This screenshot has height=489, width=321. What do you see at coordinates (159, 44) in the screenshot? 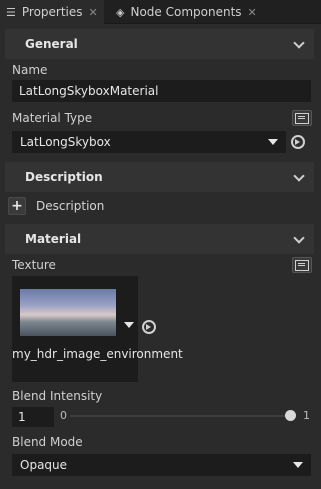
I see `section-general: General` at bounding box center [159, 44].